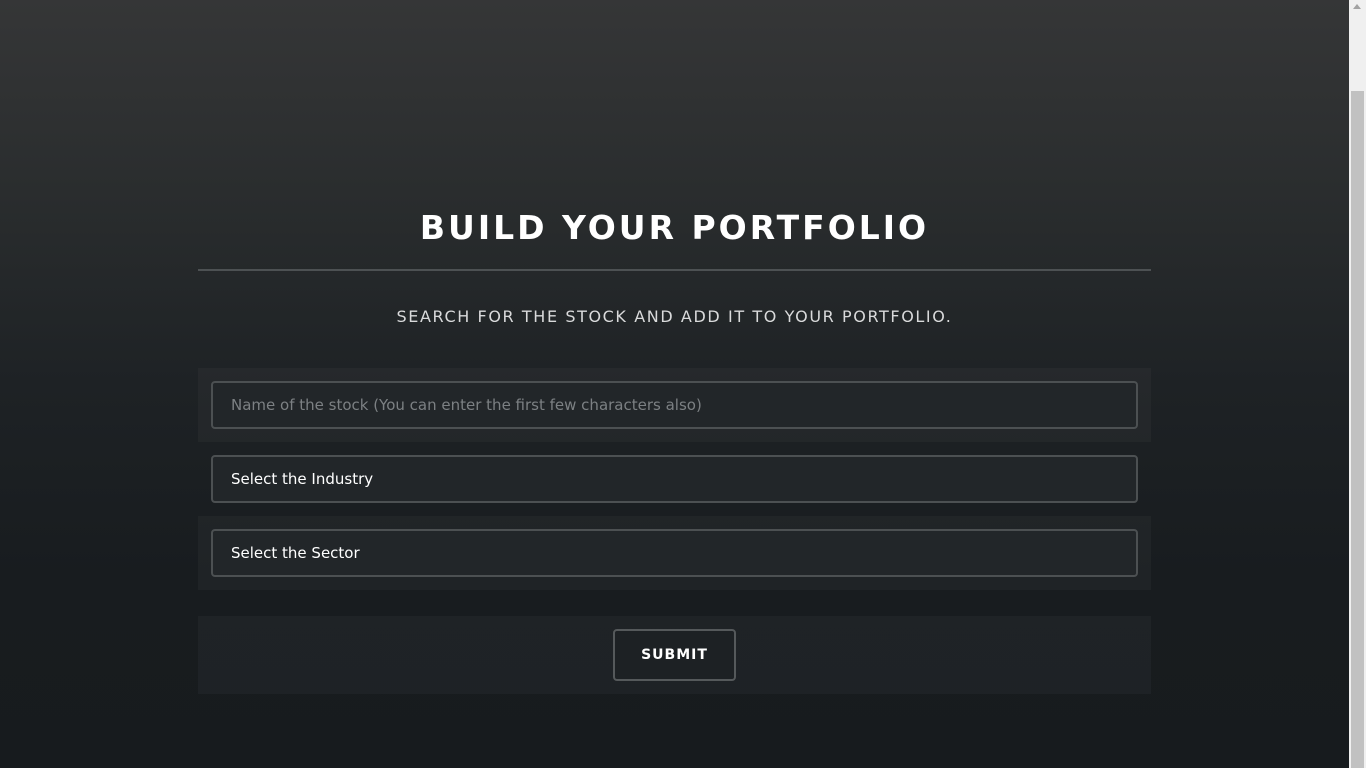 Image resolution: width=1366 pixels, height=768 pixels. I want to click on page-title: BUILD YOUR PORTFOLIO, so click(674, 227).